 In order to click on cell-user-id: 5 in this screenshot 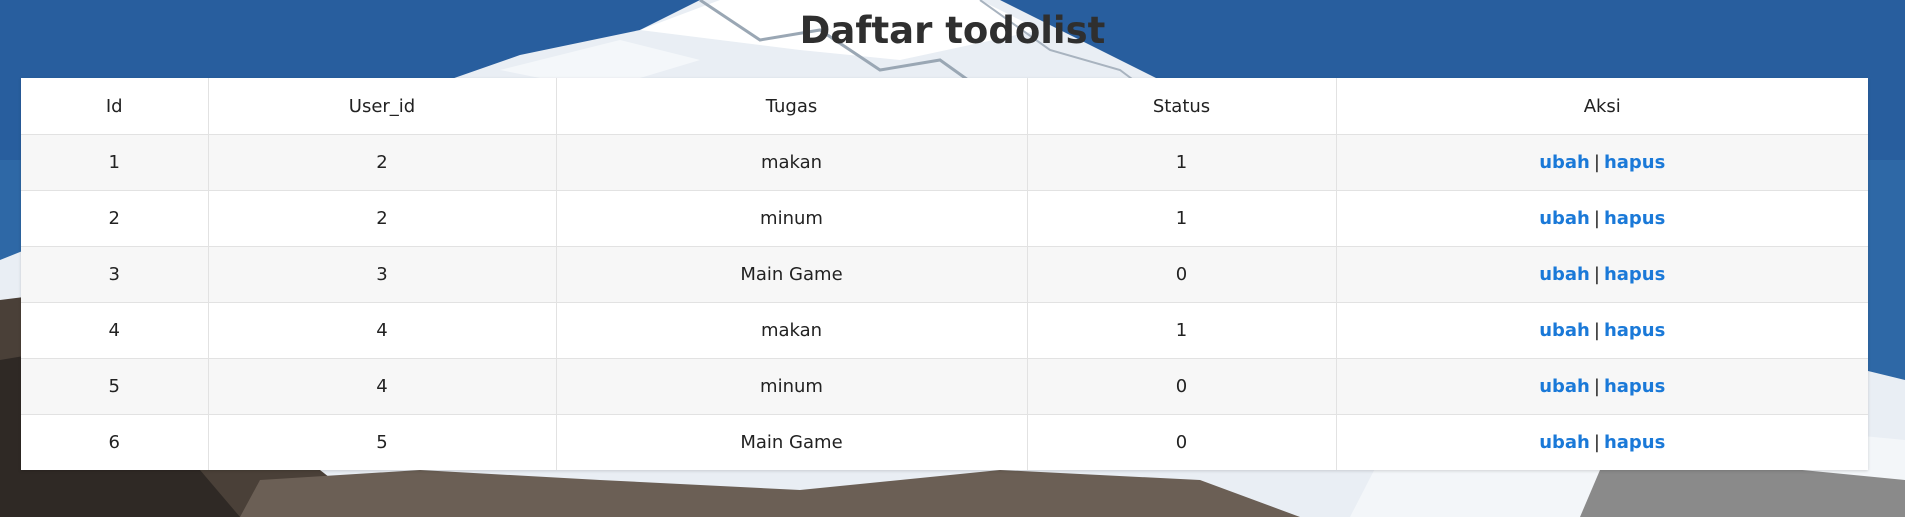, I will do `click(382, 442)`.